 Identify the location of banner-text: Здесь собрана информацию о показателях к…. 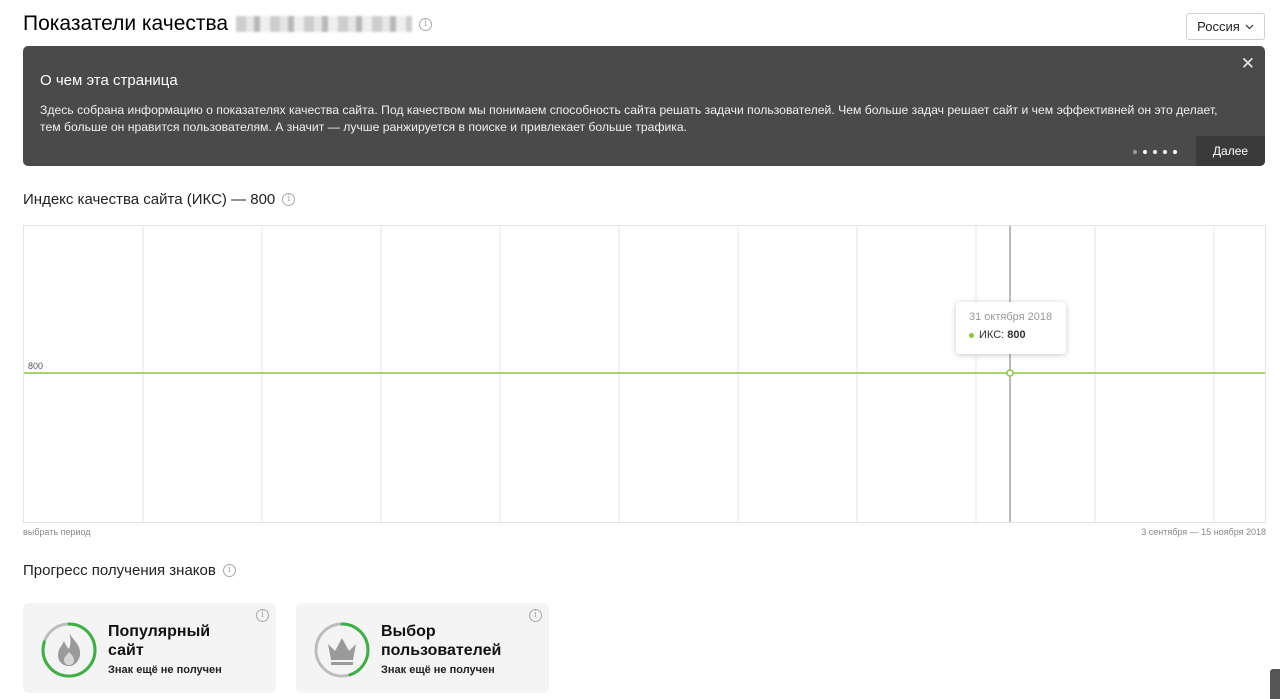
(629, 118).